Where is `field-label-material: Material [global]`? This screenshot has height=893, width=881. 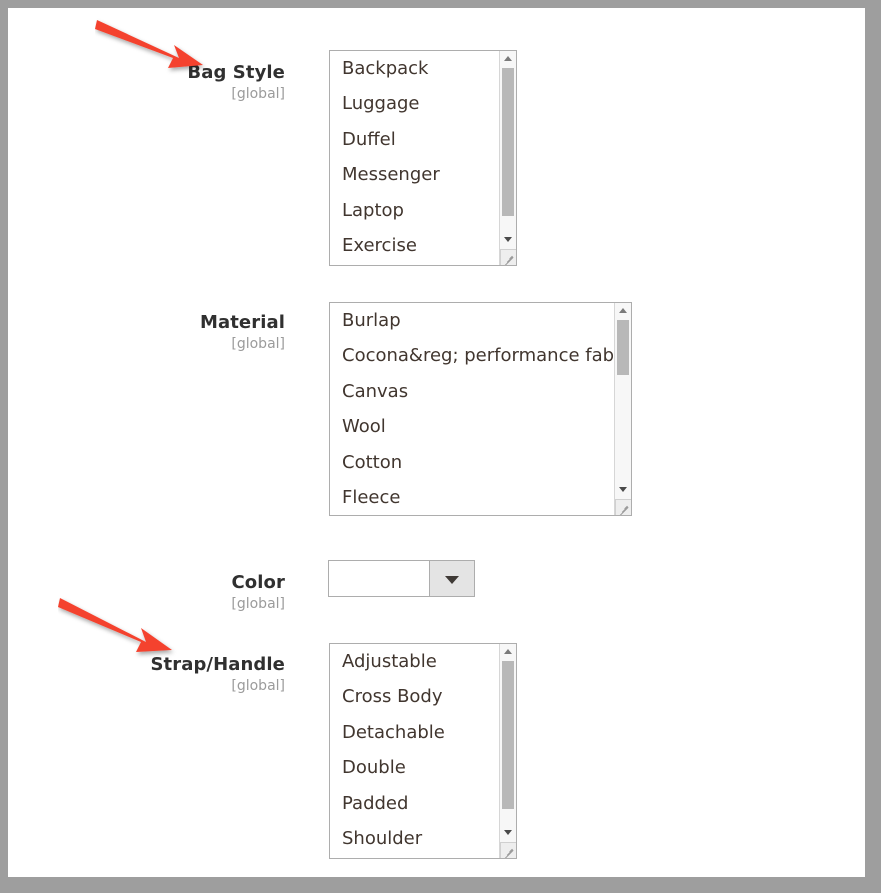
field-label-material: Material [global] is located at coordinates (146, 332).